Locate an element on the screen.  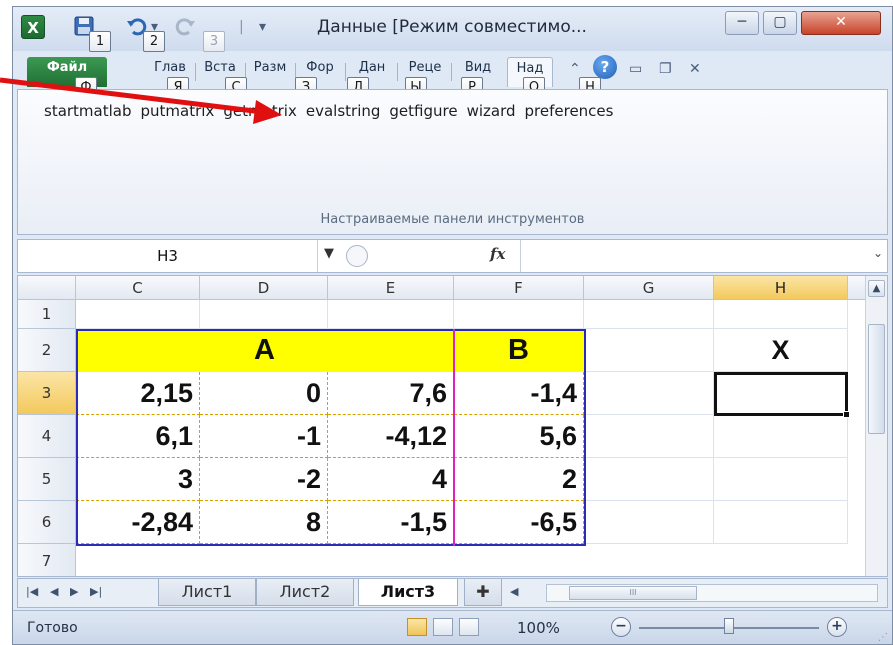
cell-d3: 0 is located at coordinates (264, 393).